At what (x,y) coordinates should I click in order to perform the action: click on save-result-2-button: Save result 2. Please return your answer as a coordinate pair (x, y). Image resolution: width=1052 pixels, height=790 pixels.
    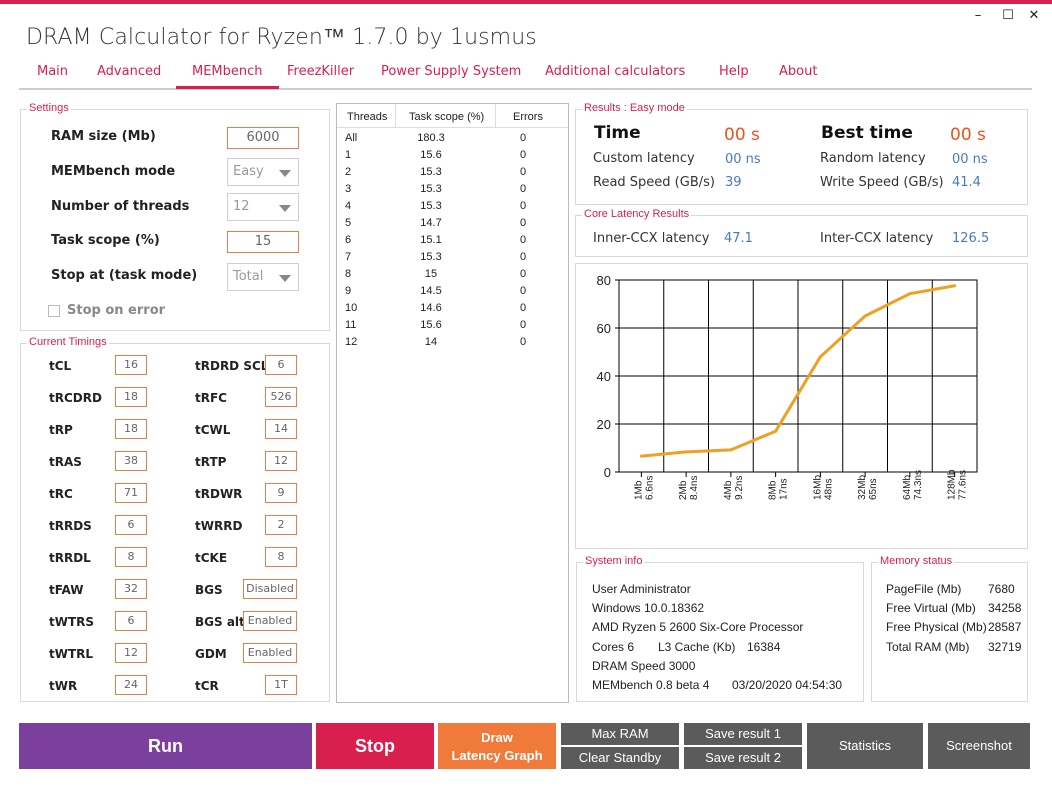
    Looking at the image, I should click on (743, 758).